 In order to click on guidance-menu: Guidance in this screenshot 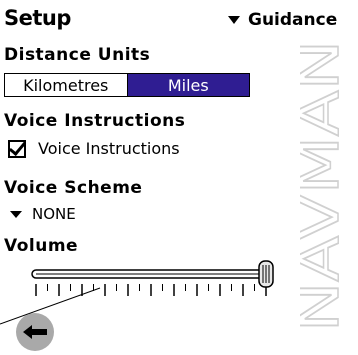, I will do `click(282, 20)`.